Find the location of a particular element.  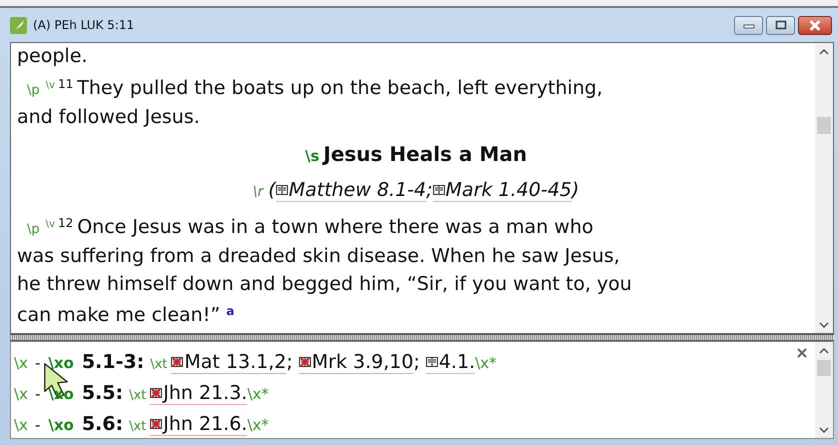

parenthesis: ( is located at coordinates (272, 189).